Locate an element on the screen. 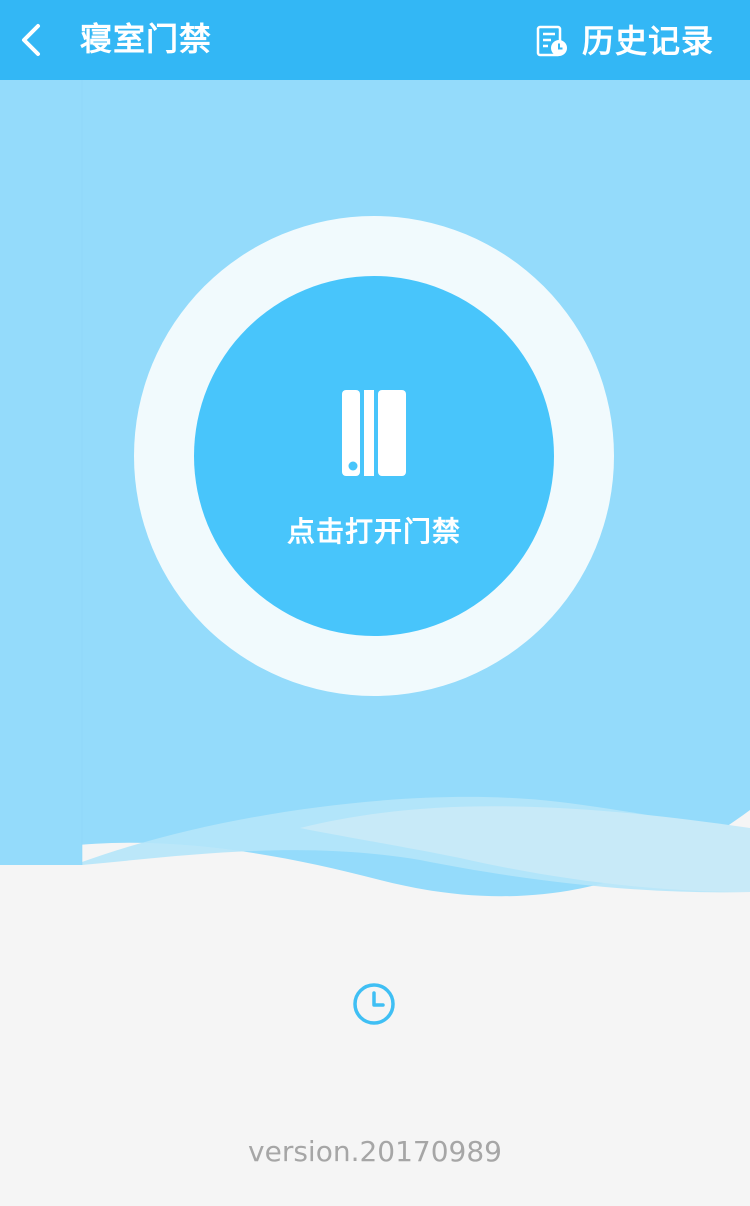 Image resolution: width=750 pixels, height=1206 pixels. history-label: 历史记录 is located at coordinates (647, 41).